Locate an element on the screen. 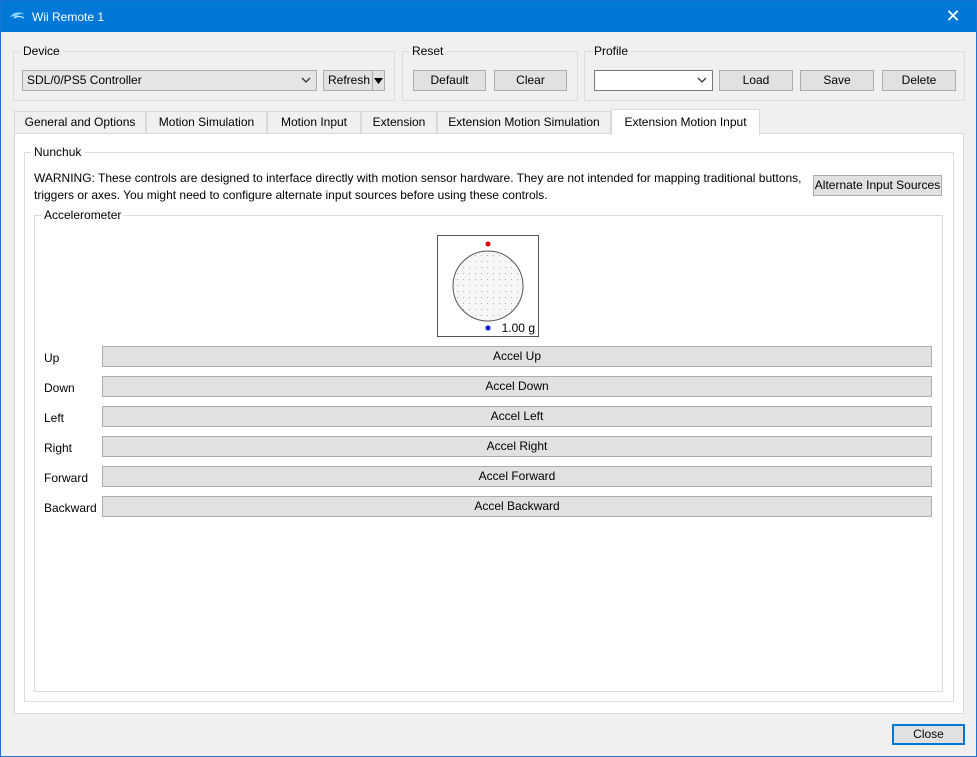  tab-general-and-options: General and Options is located at coordinates (80, 122).